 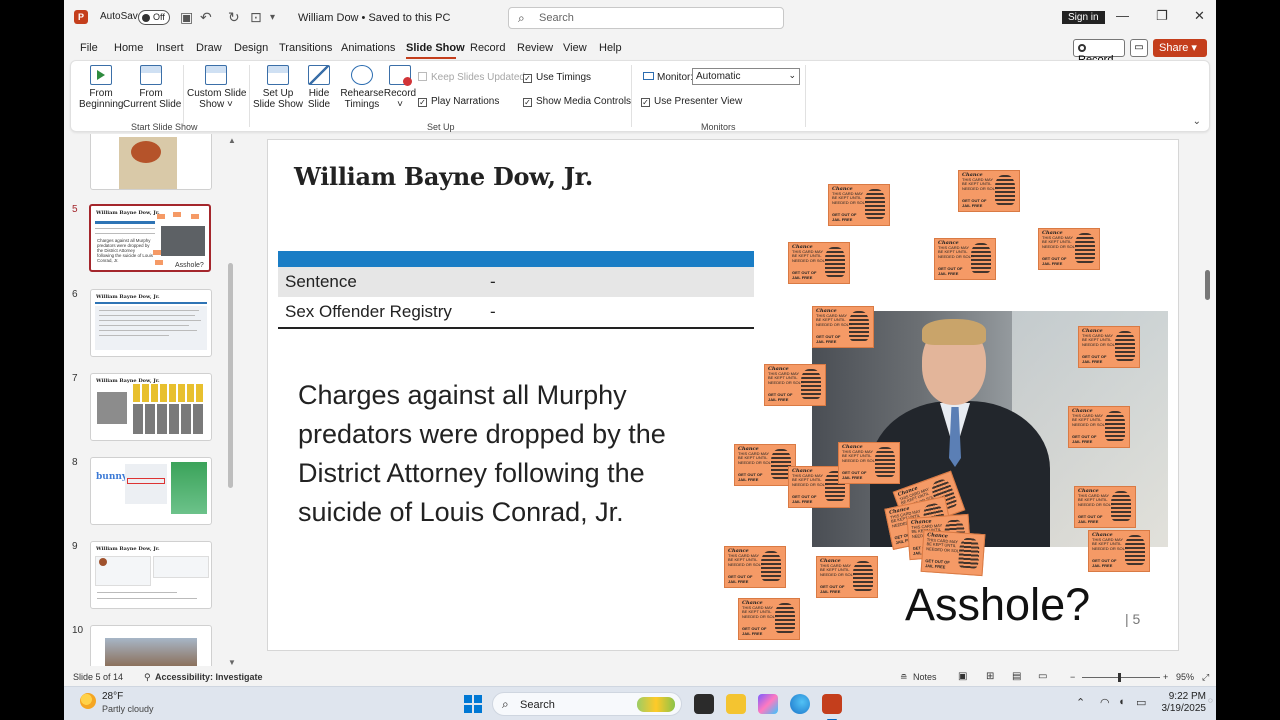 I want to click on slide-title: William Bayne Dow, Jr., so click(x=443, y=176).